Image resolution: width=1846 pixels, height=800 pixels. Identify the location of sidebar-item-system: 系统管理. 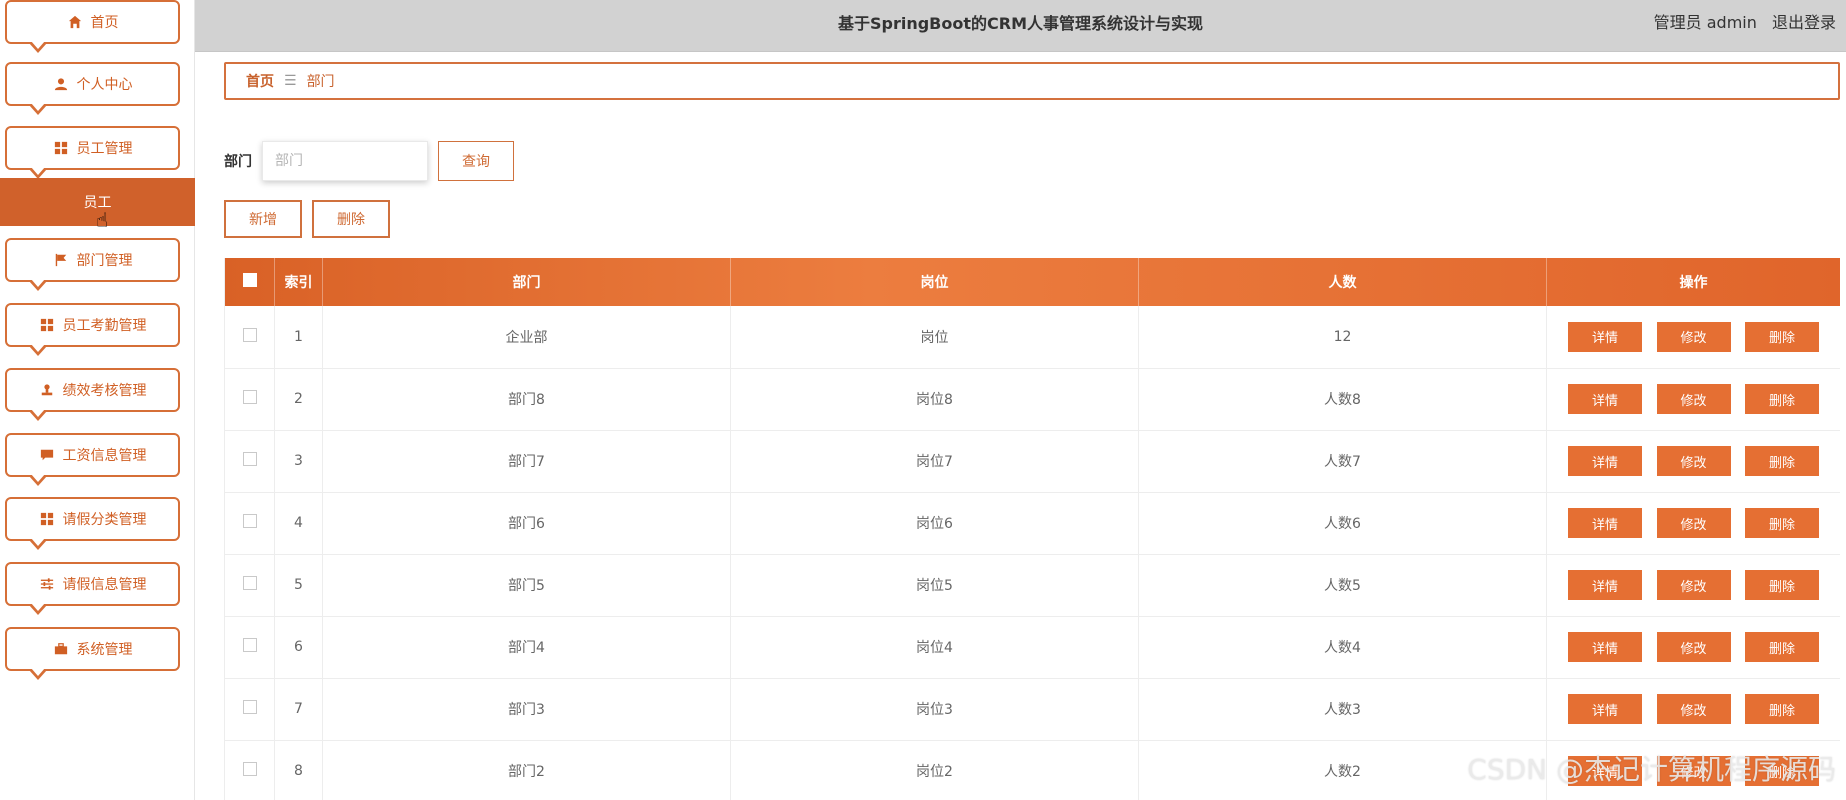
(92, 653).